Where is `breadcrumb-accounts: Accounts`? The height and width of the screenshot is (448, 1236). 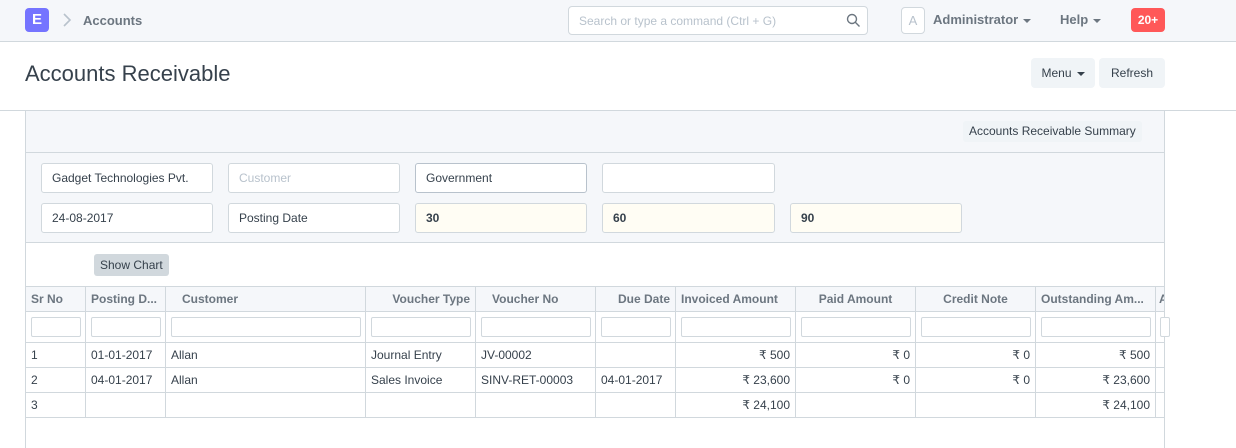 breadcrumb-accounts: Accounts is located at coordinates (112, 20).